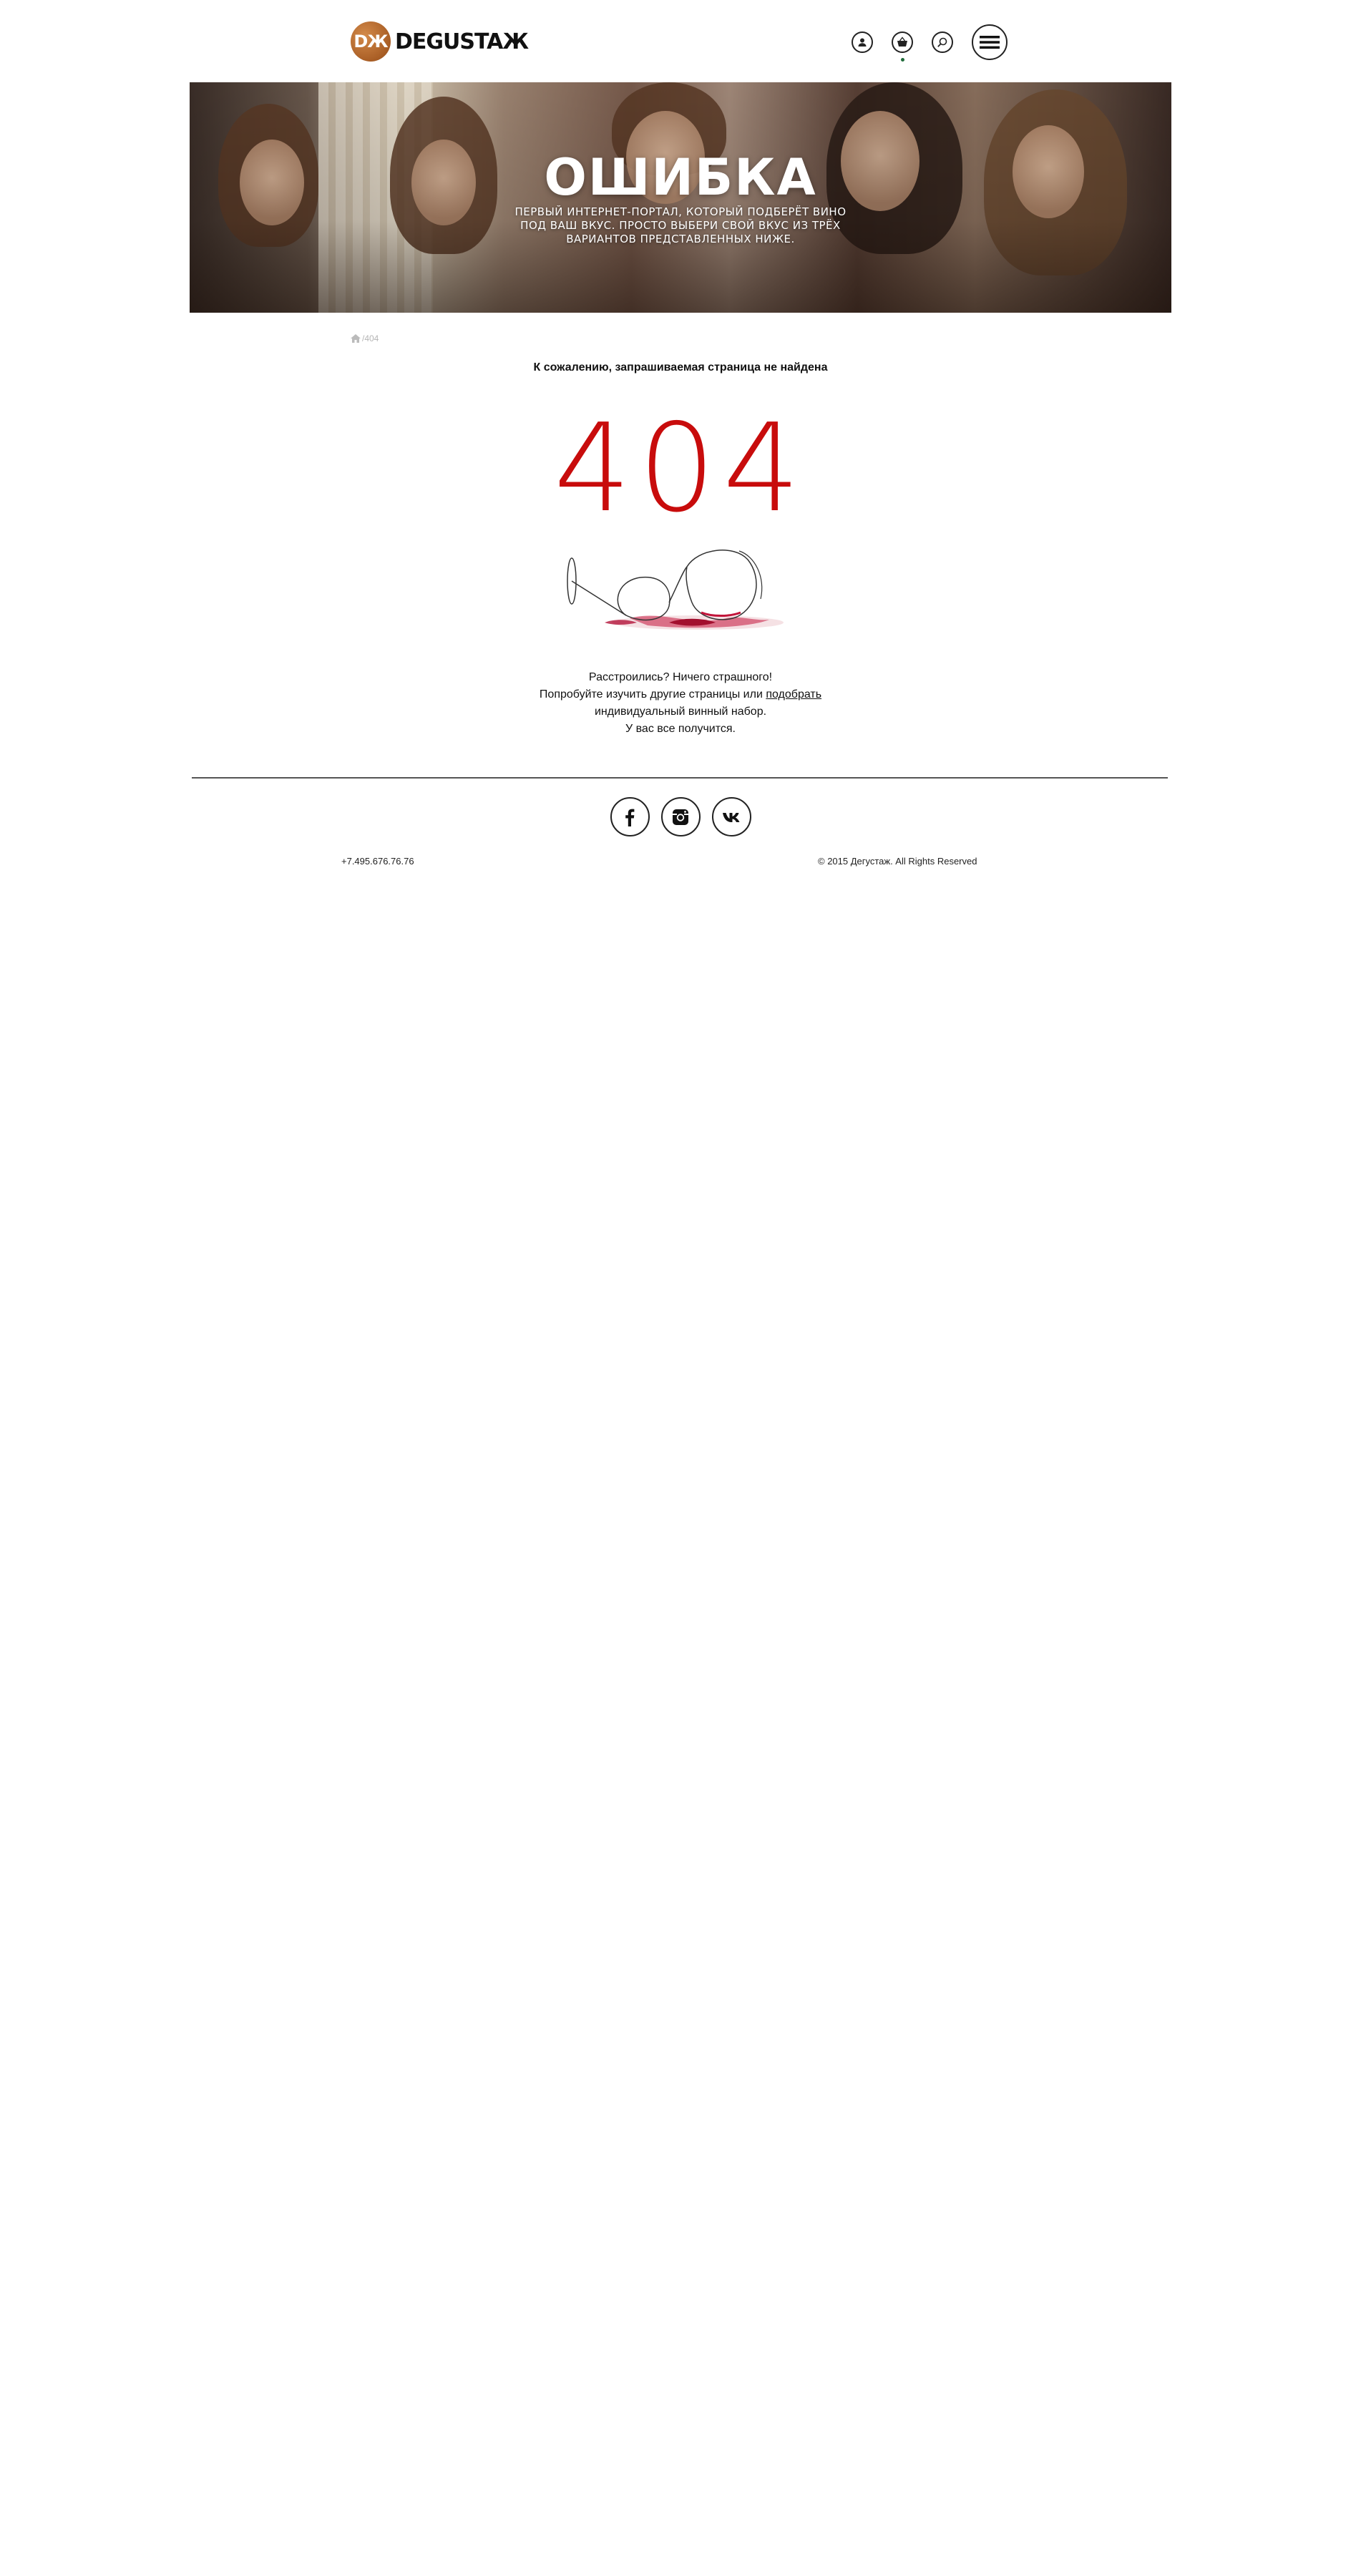 The height and width of the screenshot is (2576, 1361). What do you see at coordinates (680, 778) in the screenshot?
I see `footer-divider` at bounding box center [680, 778].